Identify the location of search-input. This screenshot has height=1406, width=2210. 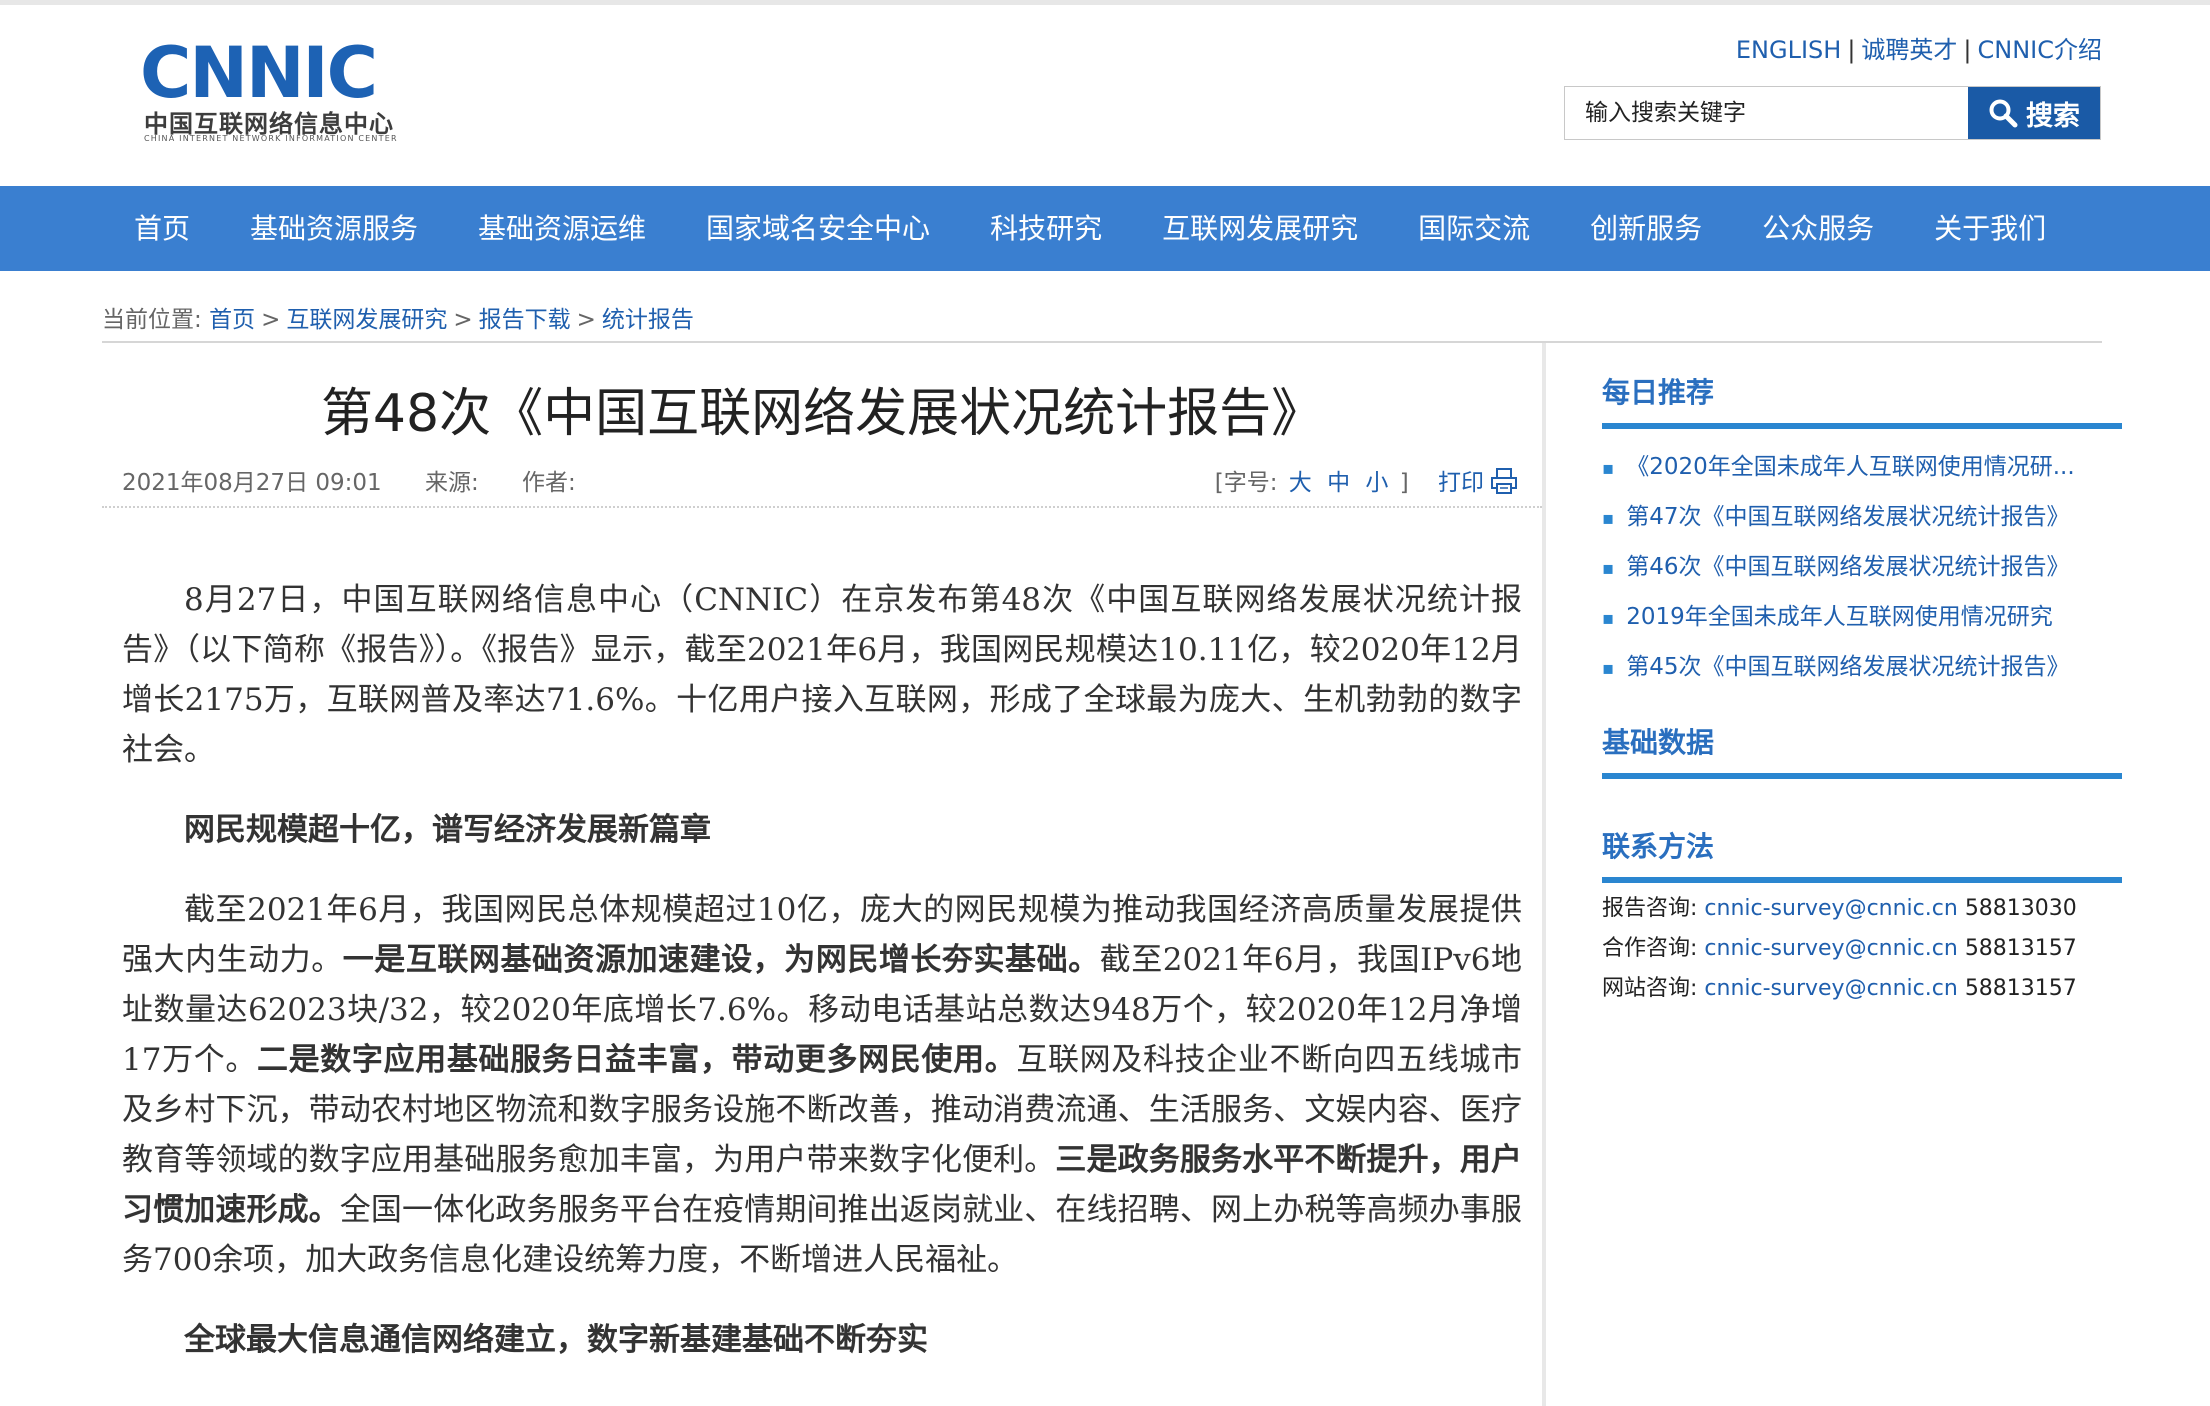
(1767, 113).